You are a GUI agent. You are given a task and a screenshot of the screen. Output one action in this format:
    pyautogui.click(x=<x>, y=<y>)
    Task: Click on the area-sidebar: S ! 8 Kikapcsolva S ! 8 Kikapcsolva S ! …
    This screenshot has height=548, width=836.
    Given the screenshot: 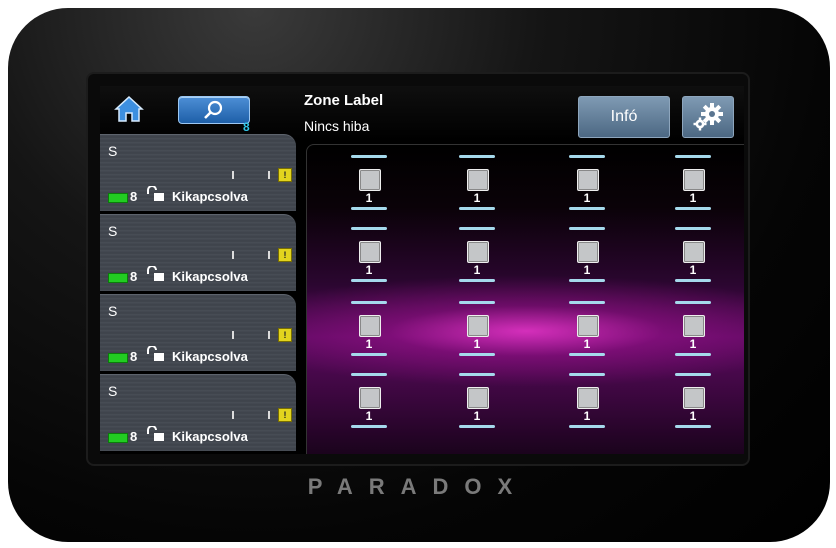 What is the action you would take?
    pyautogui.click(x=199, y=294)
    